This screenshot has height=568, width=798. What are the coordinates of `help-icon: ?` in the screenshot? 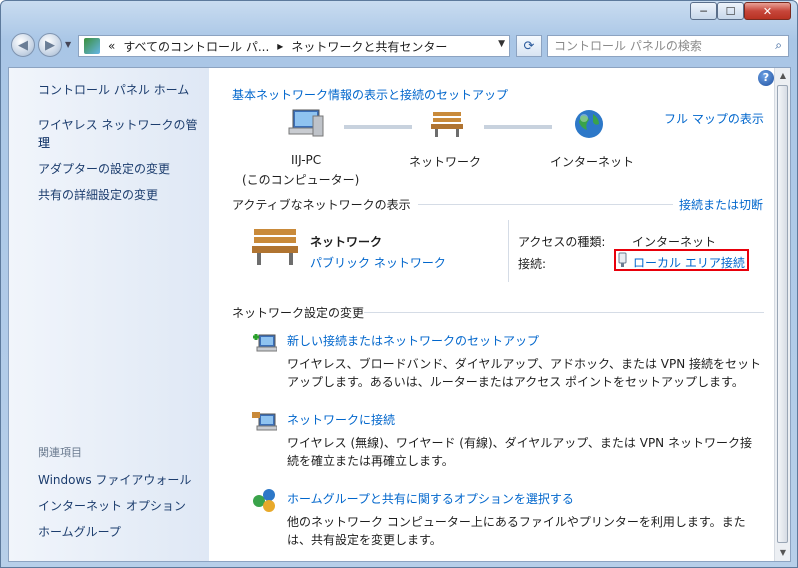 It's located at (766, 78).